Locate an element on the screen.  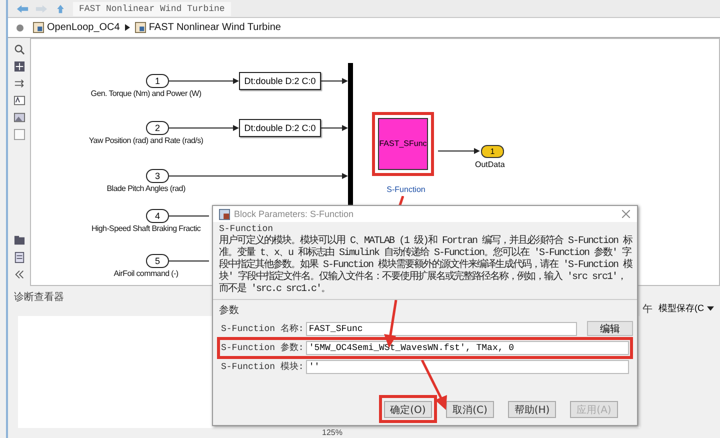
collapse-icon is located at coordinates (19, 274).